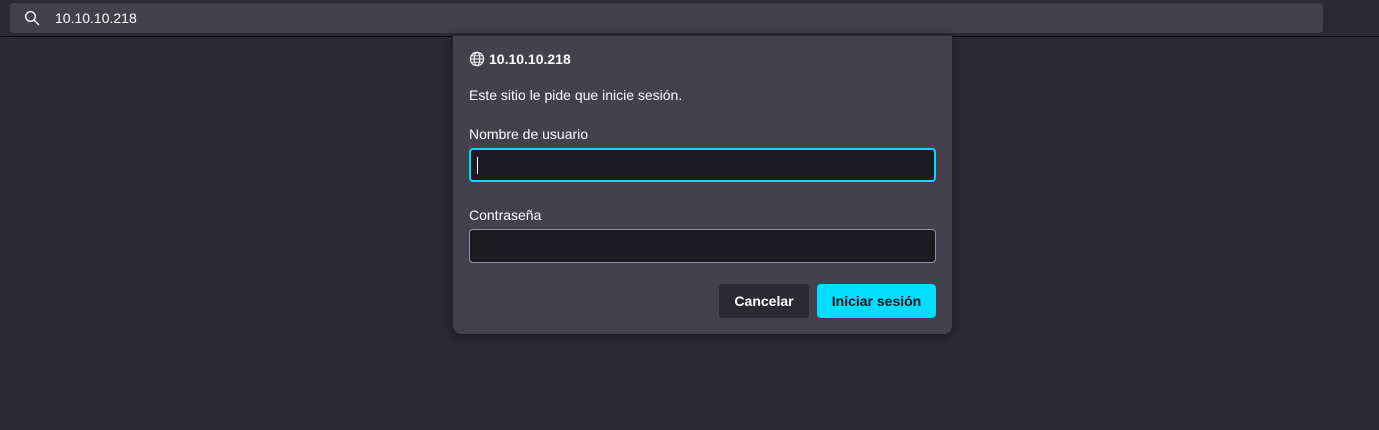 Image resolution: width=1379 pixels, height=430 pixels. Describe the element at coordinates (530, 59) in the screenshot. I see `dialog-host: 10.10.10.218` at that location.